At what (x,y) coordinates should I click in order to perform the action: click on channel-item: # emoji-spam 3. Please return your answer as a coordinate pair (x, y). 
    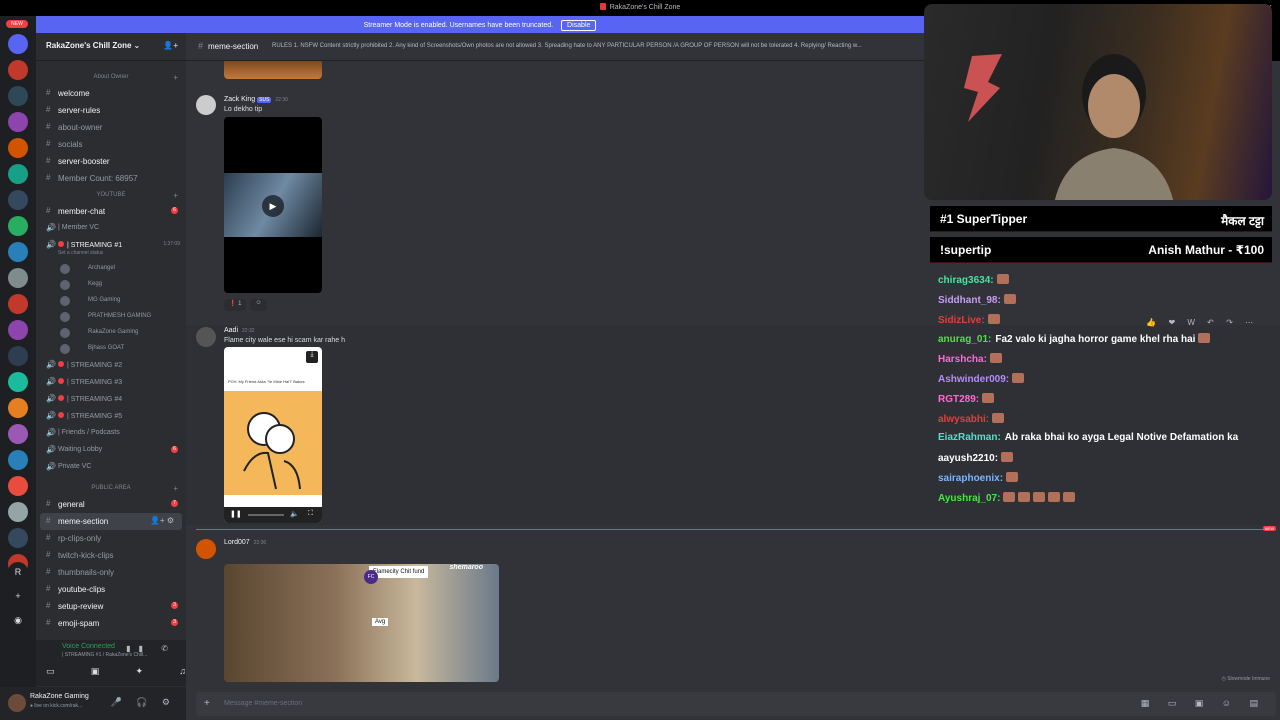
    Looking at the image, I should click on (111, 623).